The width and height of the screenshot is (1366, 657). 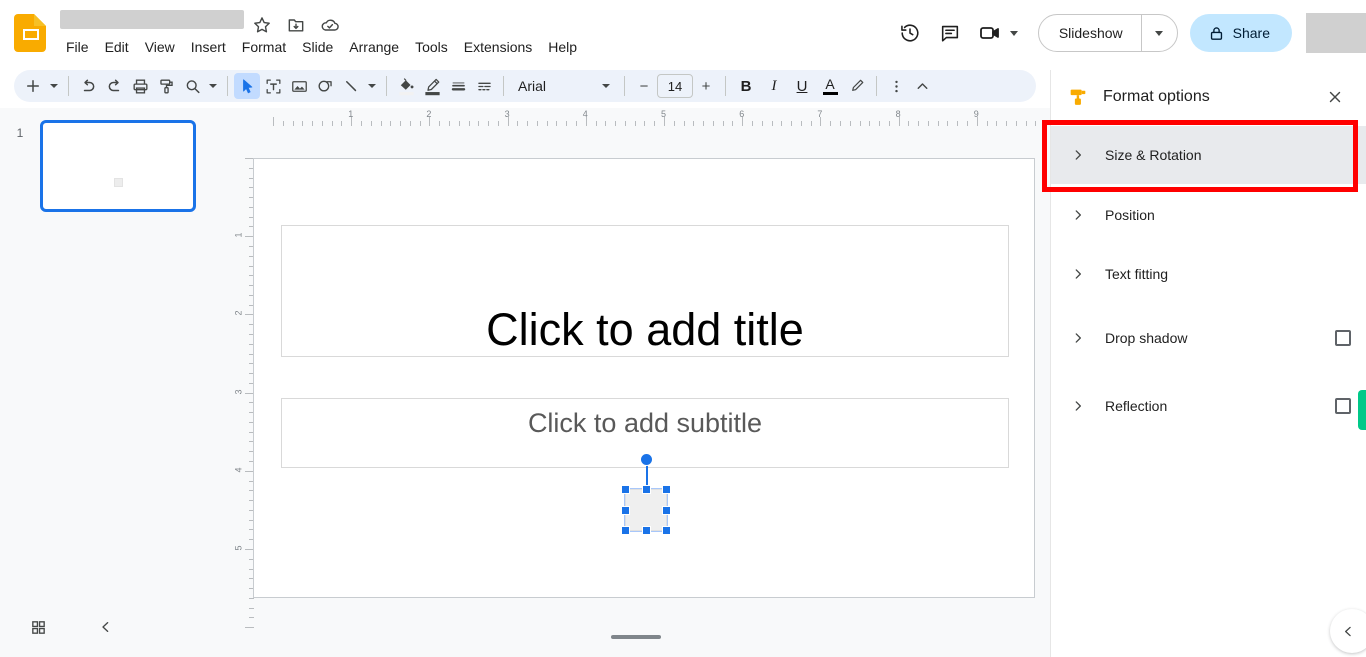 What do you see at coordinates (1208, 274) in the screenshot?
I see `format-row-text-fitting: Text fitting` at bounding box center [1208, 274].